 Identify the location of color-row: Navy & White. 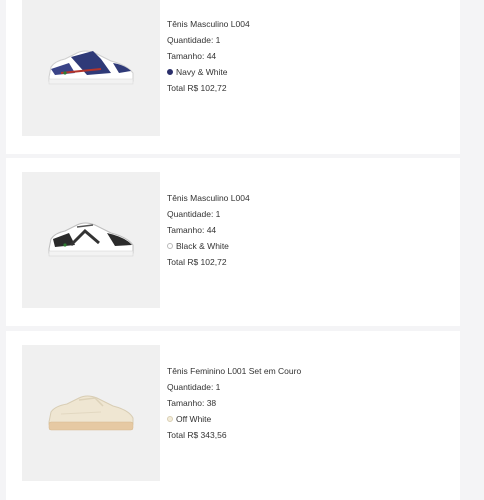
(208, 72).